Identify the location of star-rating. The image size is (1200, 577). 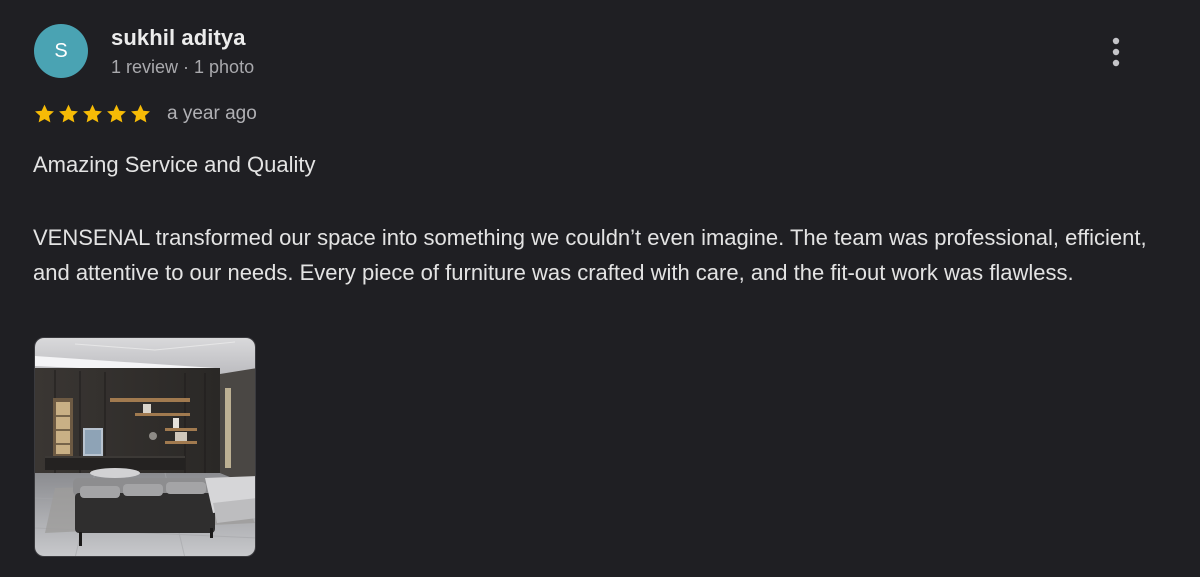
(93, 114).